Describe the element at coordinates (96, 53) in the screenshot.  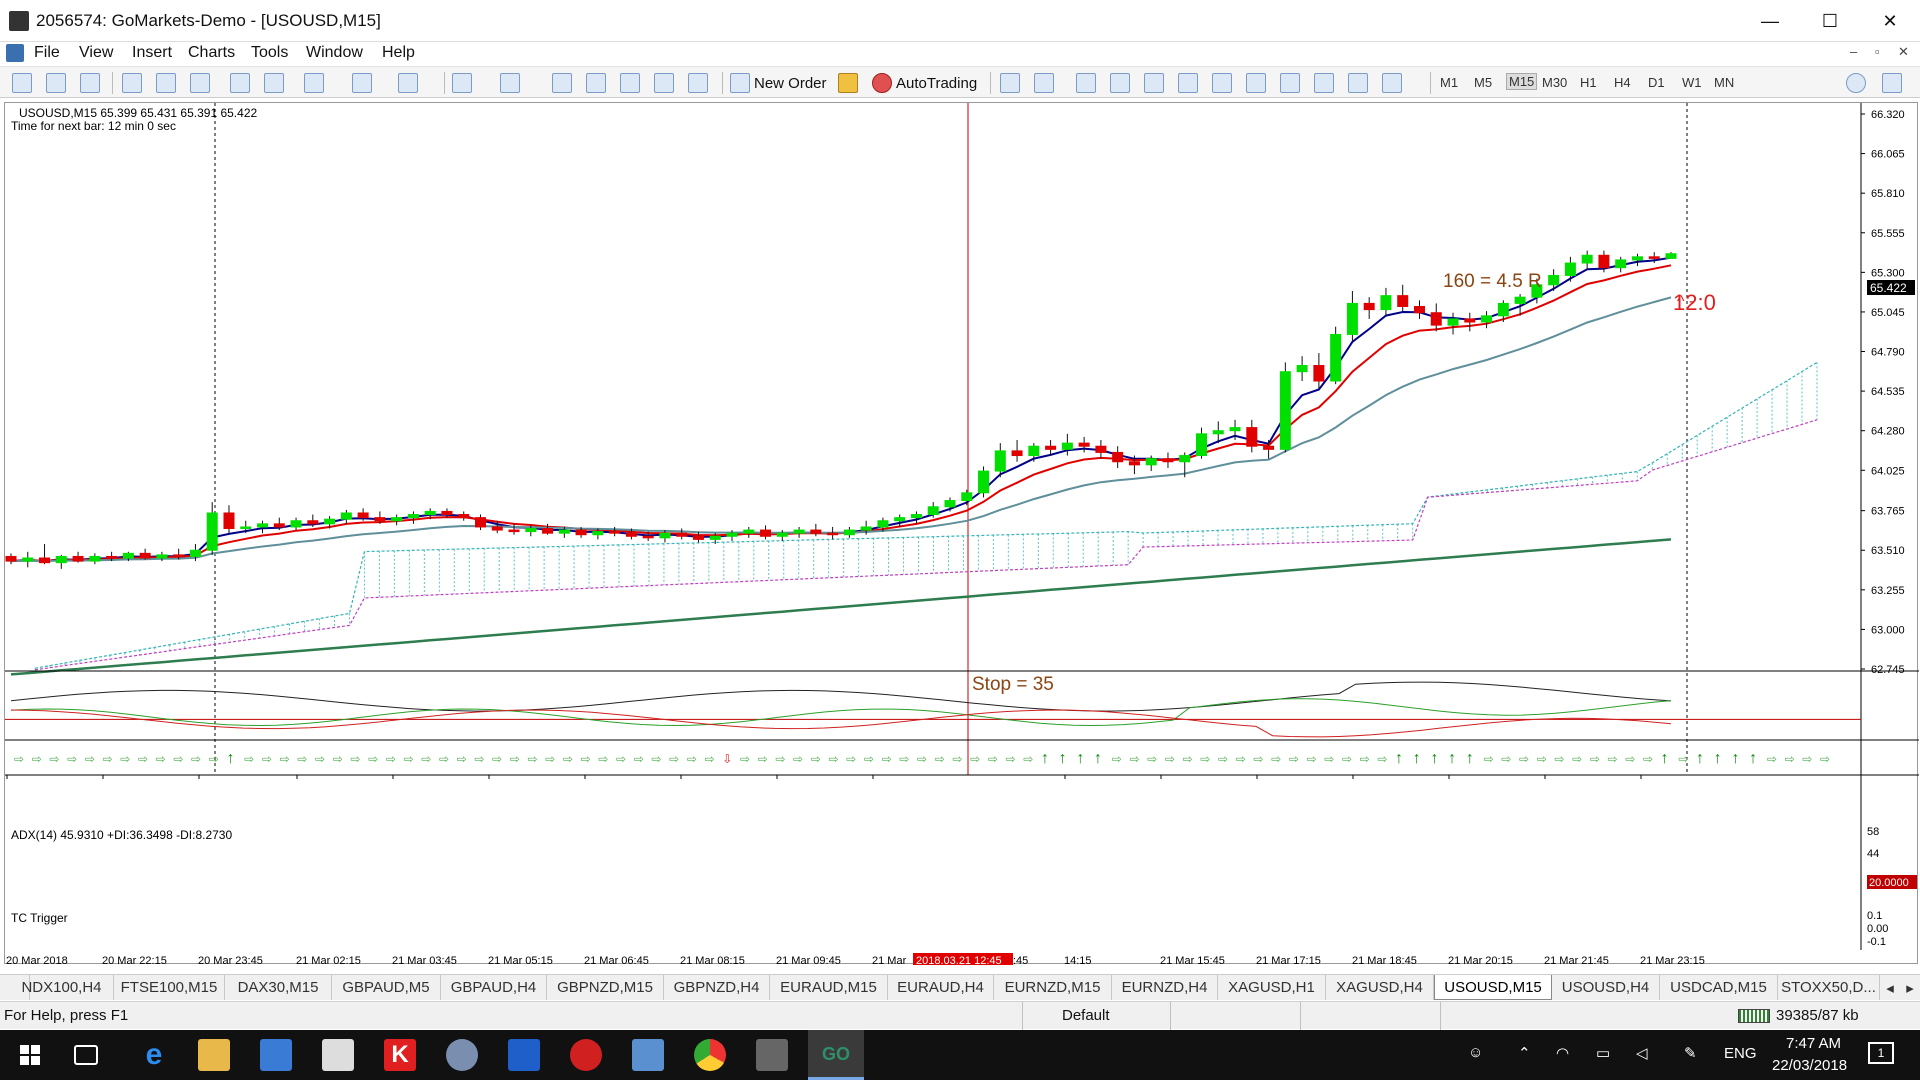
I see `menu-view: View` at that location.